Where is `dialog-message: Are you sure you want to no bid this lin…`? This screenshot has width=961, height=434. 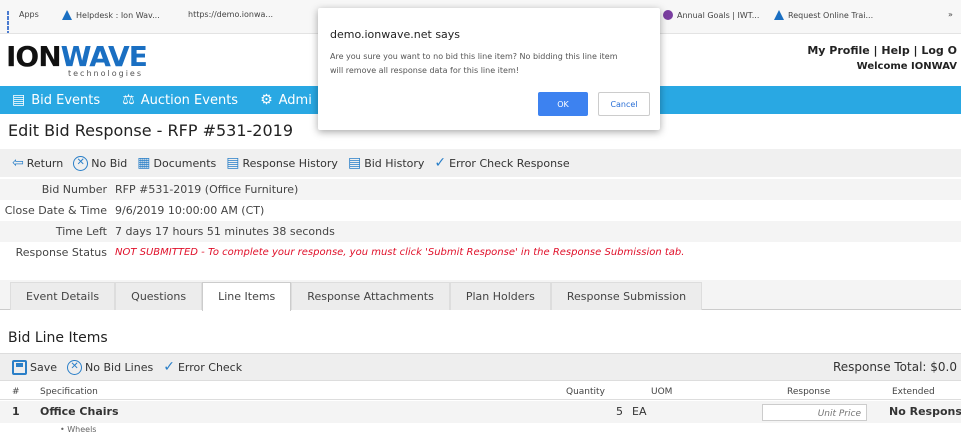 dialog-message: Are you sure you want to no bid this lin… is located at coordinates (474, 63).